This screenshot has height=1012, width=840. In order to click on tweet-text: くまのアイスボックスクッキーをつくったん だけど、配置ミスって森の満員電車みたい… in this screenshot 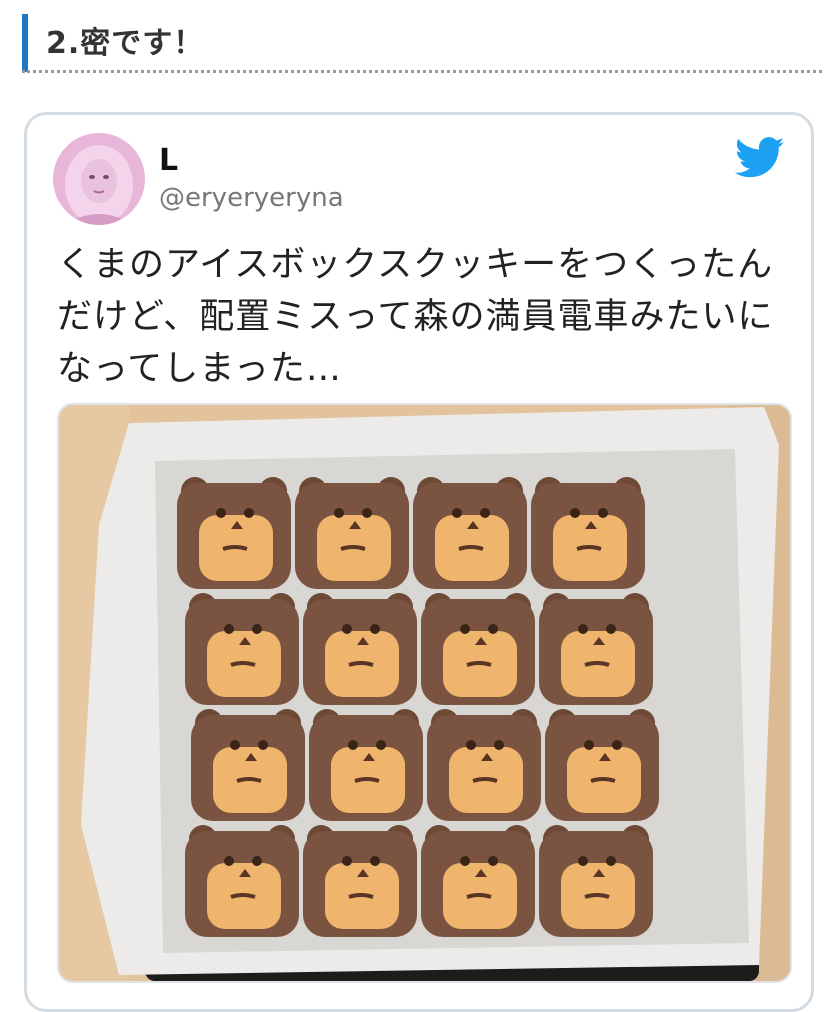, I will do `click(424, 317)`.